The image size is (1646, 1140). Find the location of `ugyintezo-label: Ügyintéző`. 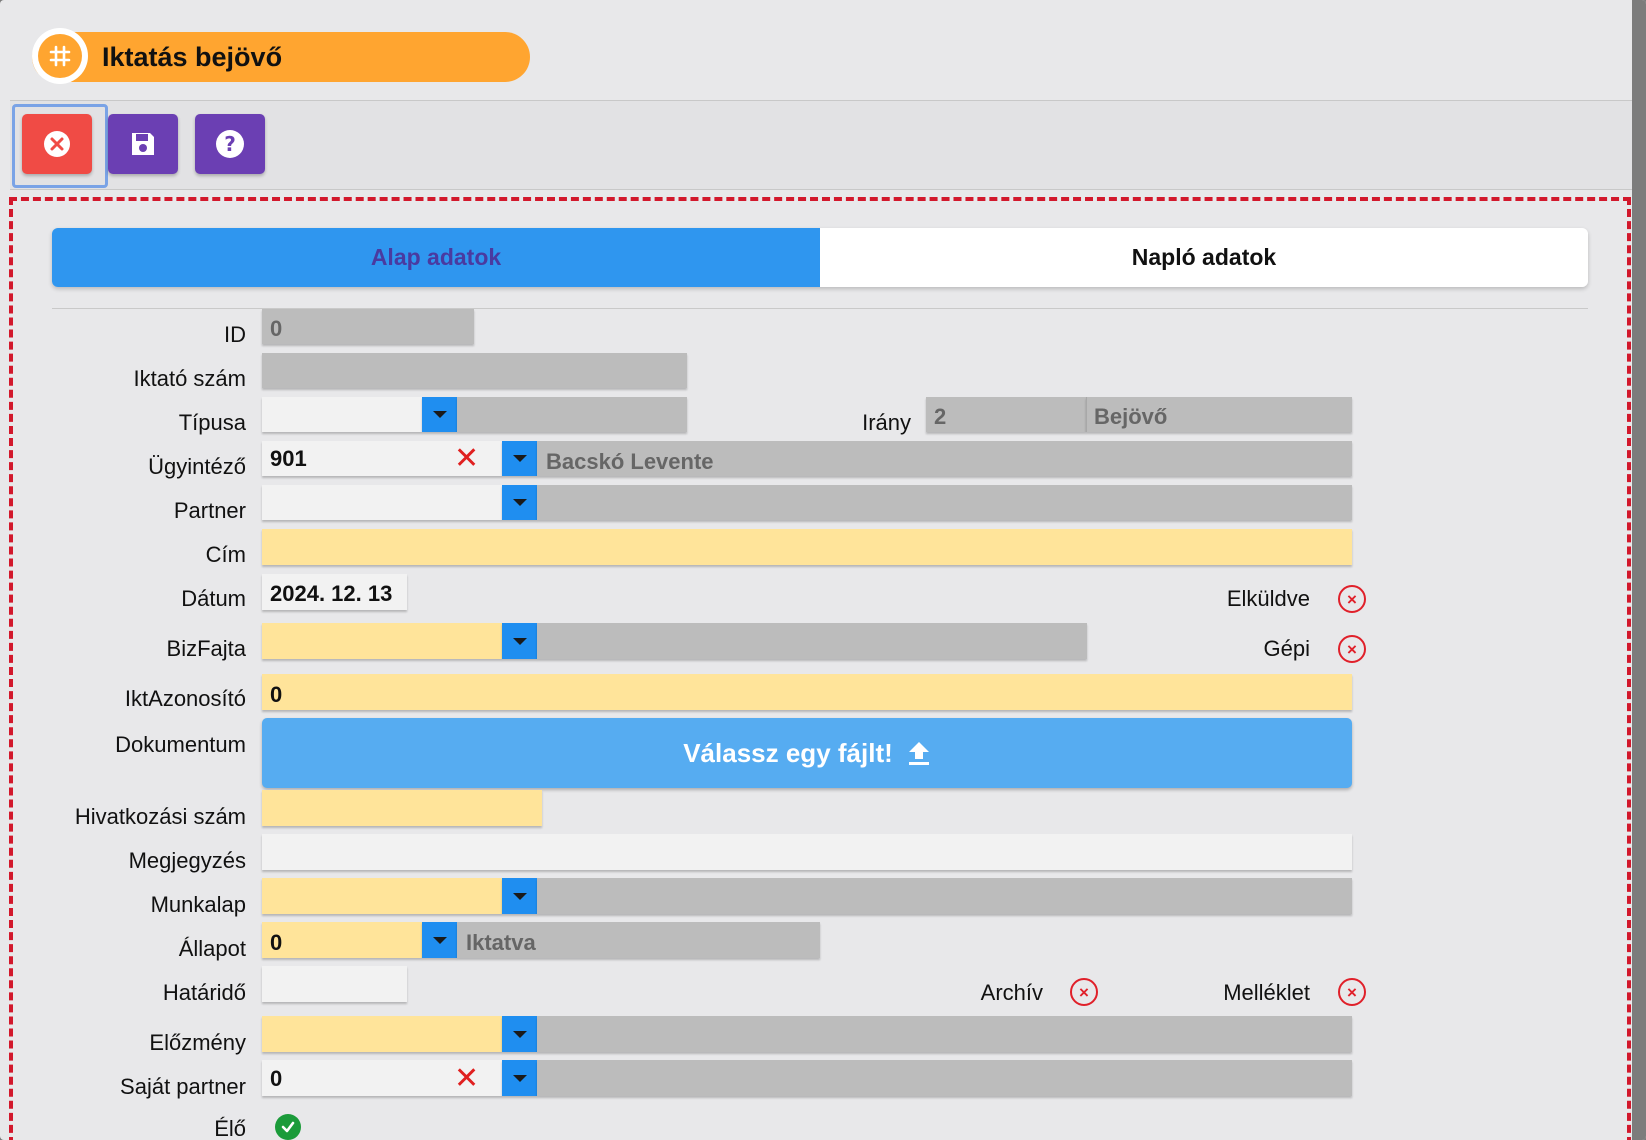

ugyintezo-label: Ügyintéző is located at coordinates (197, 466).